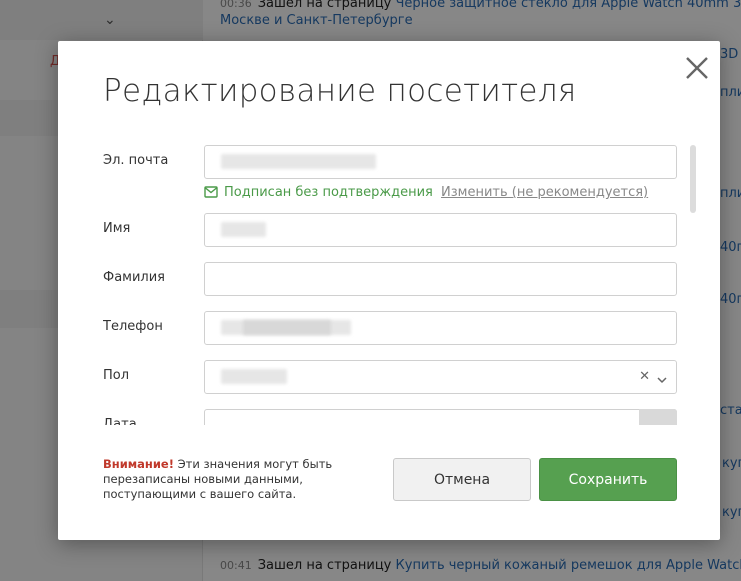  What do you see at coordinates (440, 417) in the screenshot?
I see `birth-date-field` at bounding box center [440, 417].